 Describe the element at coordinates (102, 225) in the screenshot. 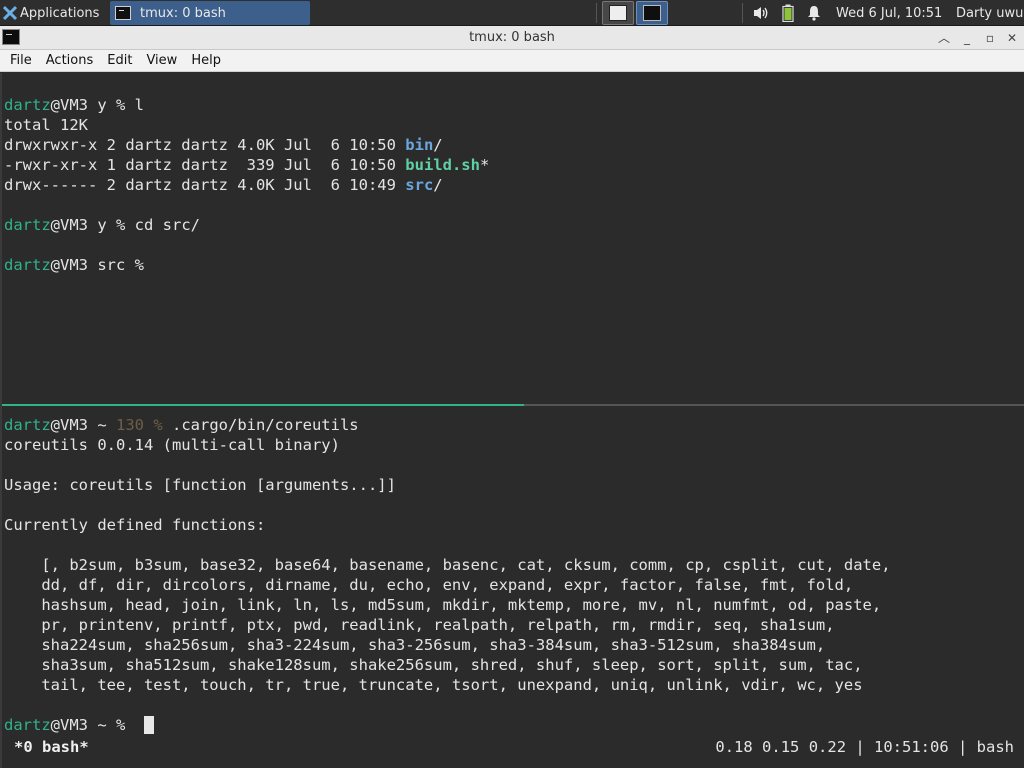

I see `terminal-line: dartz@VM3 y % cd src/` at that location.